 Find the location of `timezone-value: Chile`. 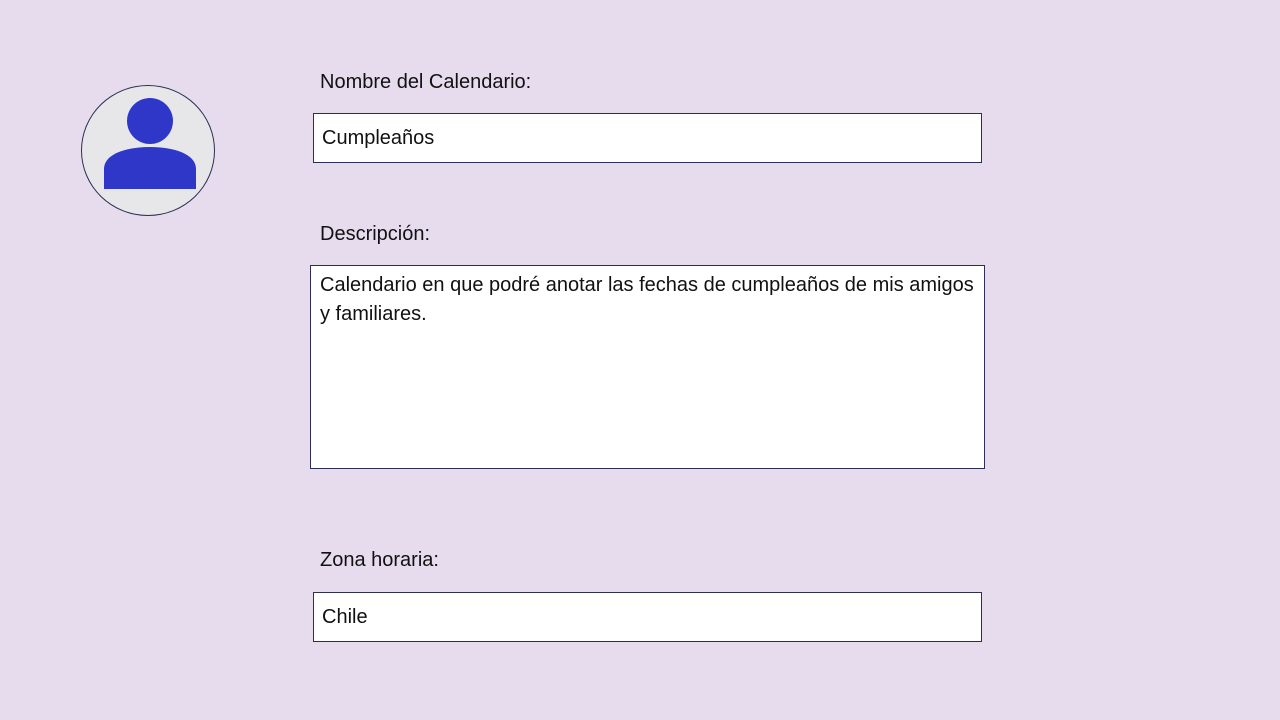

timezone-value: Chile is located at coordinates (345, 617).